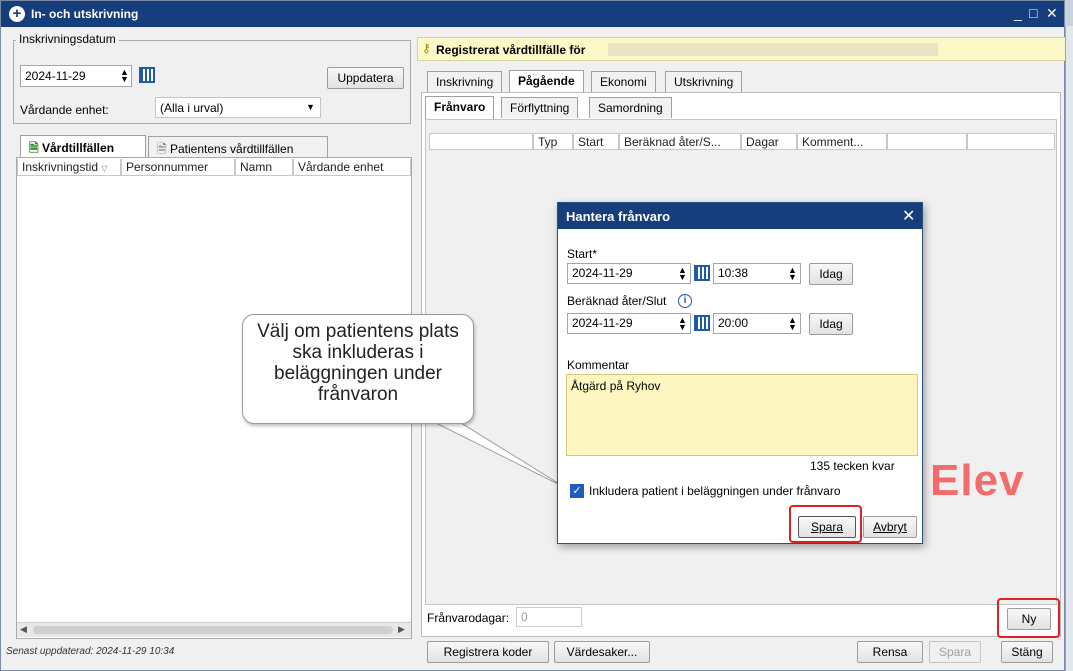 The height and width of the screenshot is (671, 1073). Describe the element at coordinates (702, 323) in the screenshot. I see `end-calendar-icon` at that location.